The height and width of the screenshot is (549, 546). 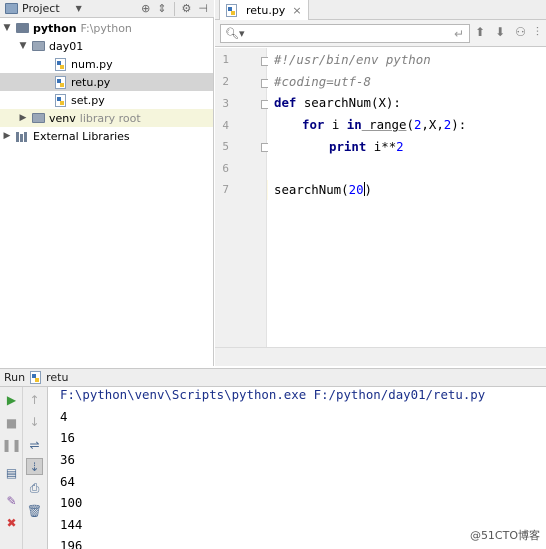 I want to click on hide-icon: ⊣, so click(x=203, y=9).